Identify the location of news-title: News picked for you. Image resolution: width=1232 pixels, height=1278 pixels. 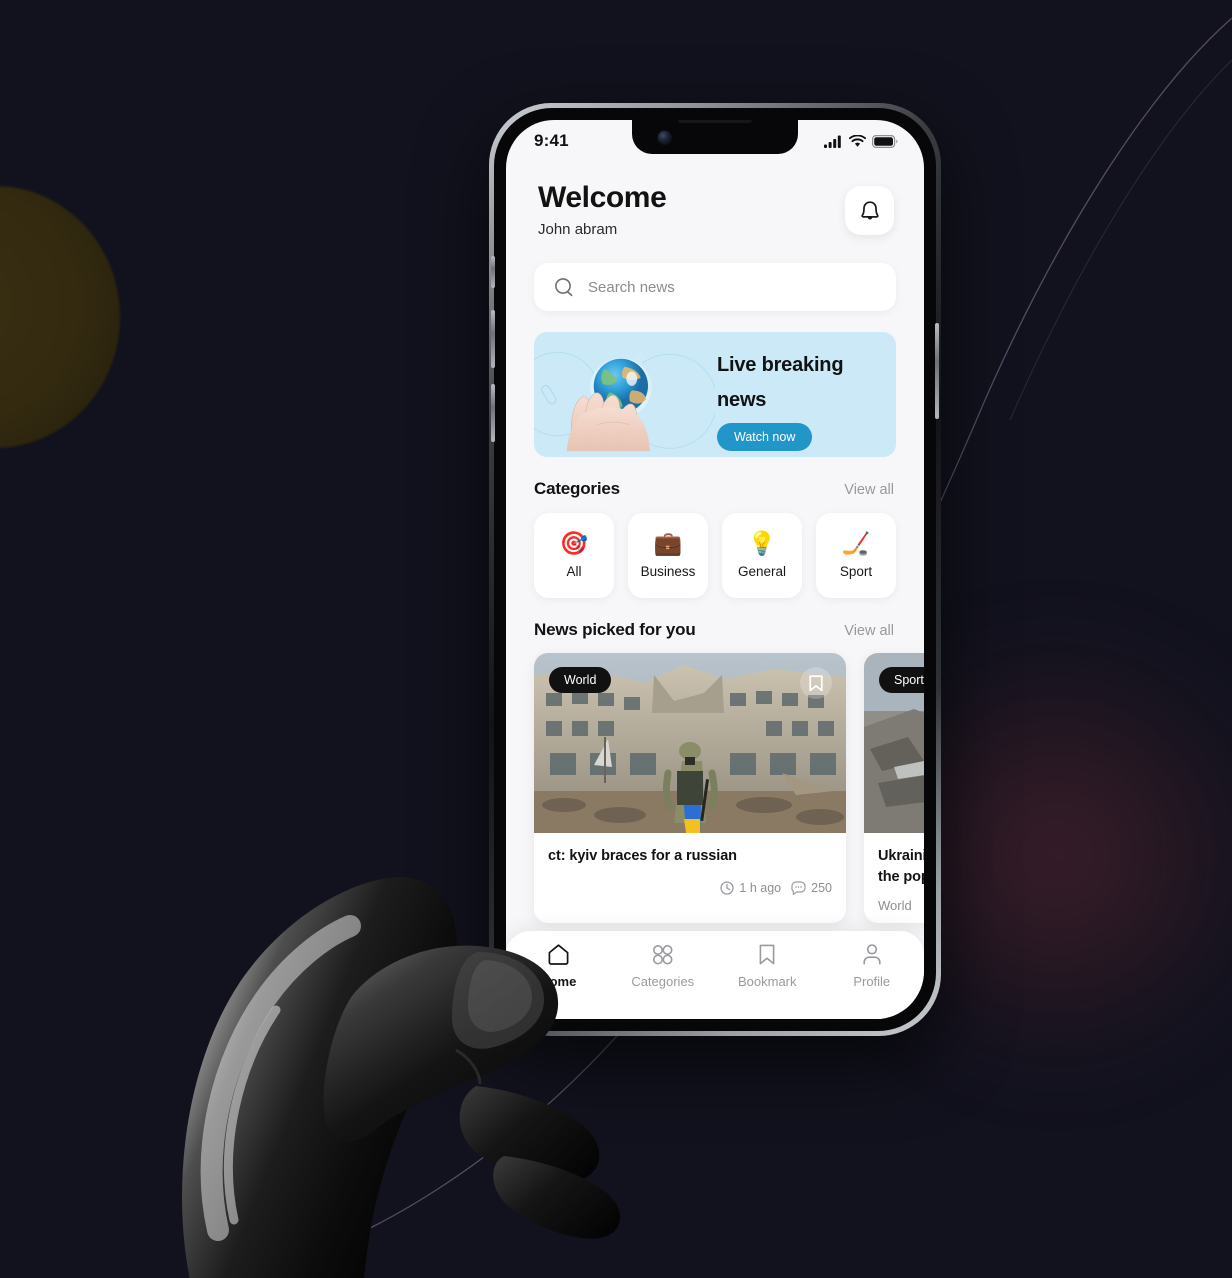
(615, 630).